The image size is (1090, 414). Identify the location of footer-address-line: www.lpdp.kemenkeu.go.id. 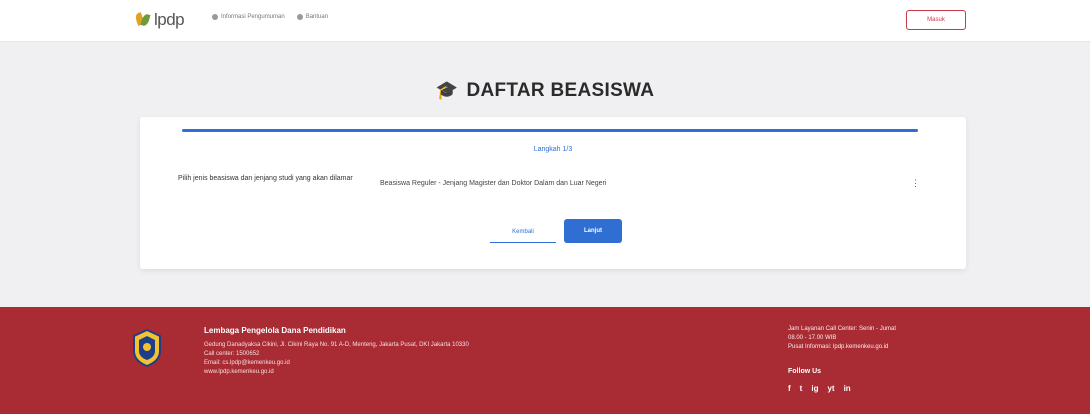
(336, 372).